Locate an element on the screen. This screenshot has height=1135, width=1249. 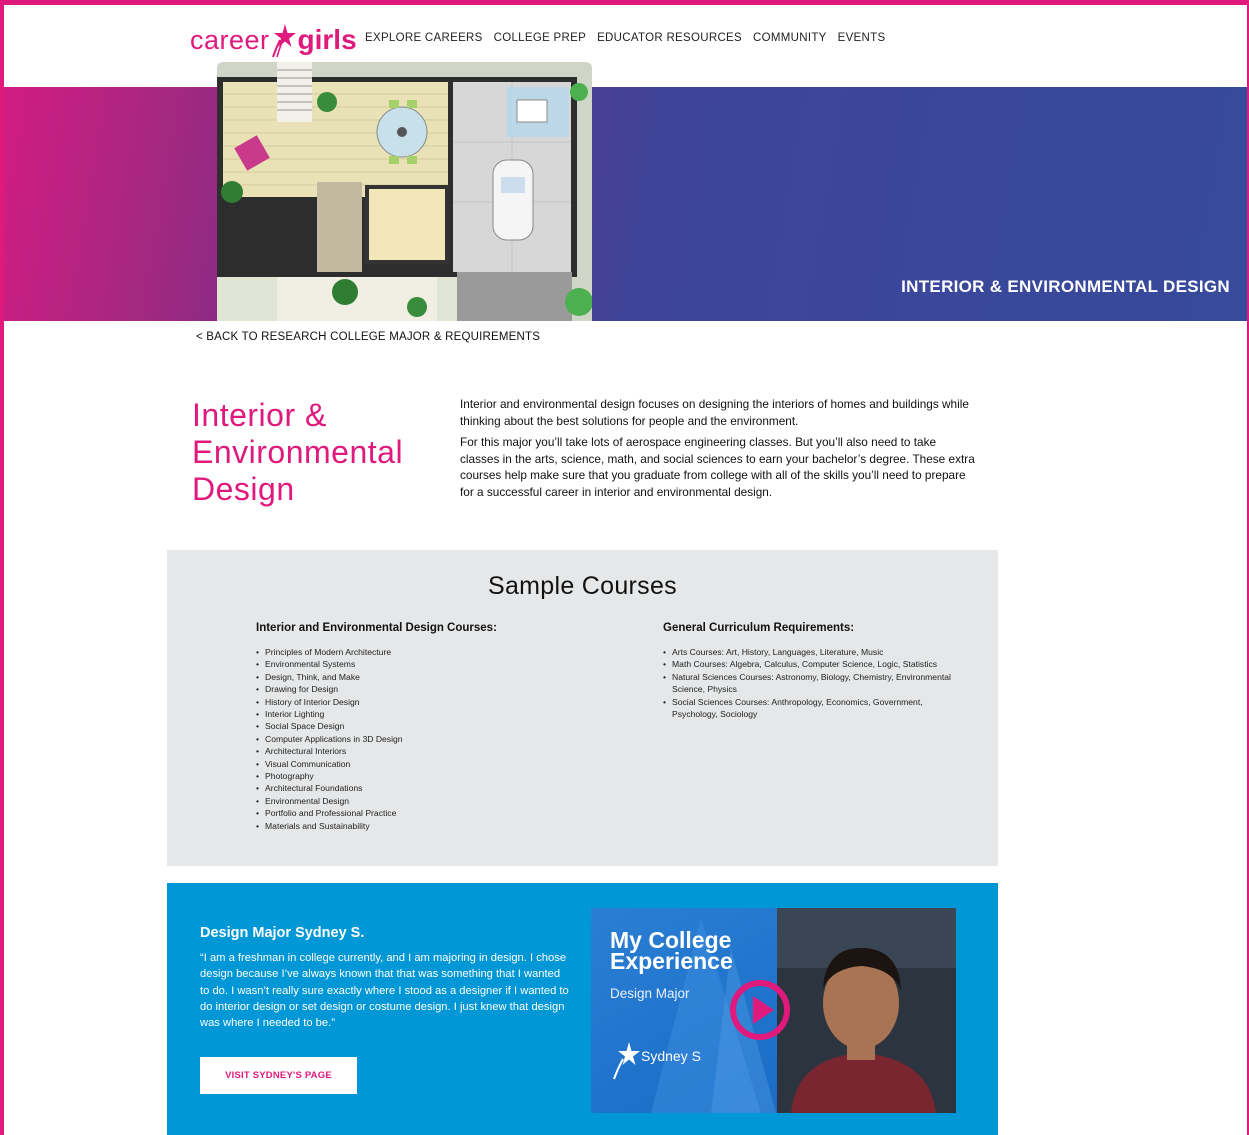
video-title-line-2: Experience is located at coordinates (671, 961).